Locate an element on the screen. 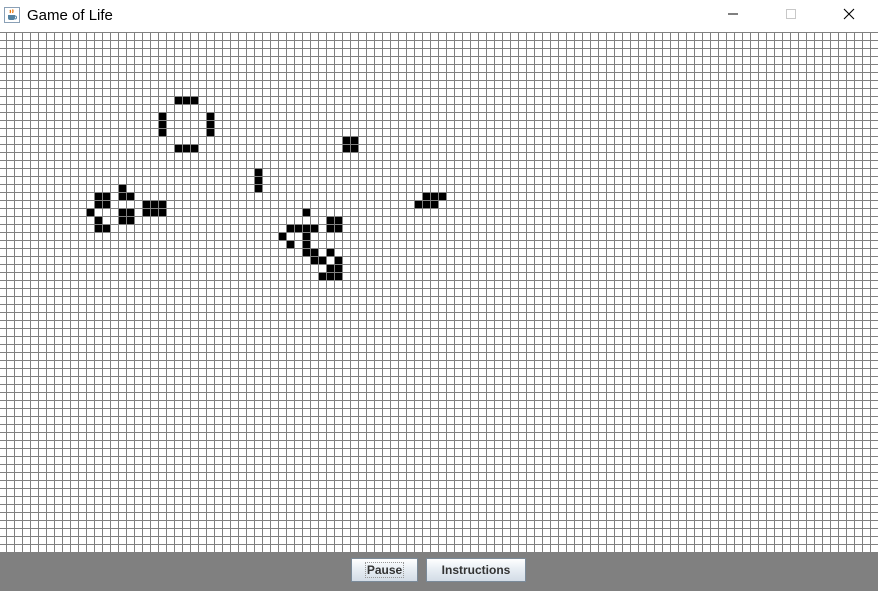  minimize-button is located at coordinates (733, 16).